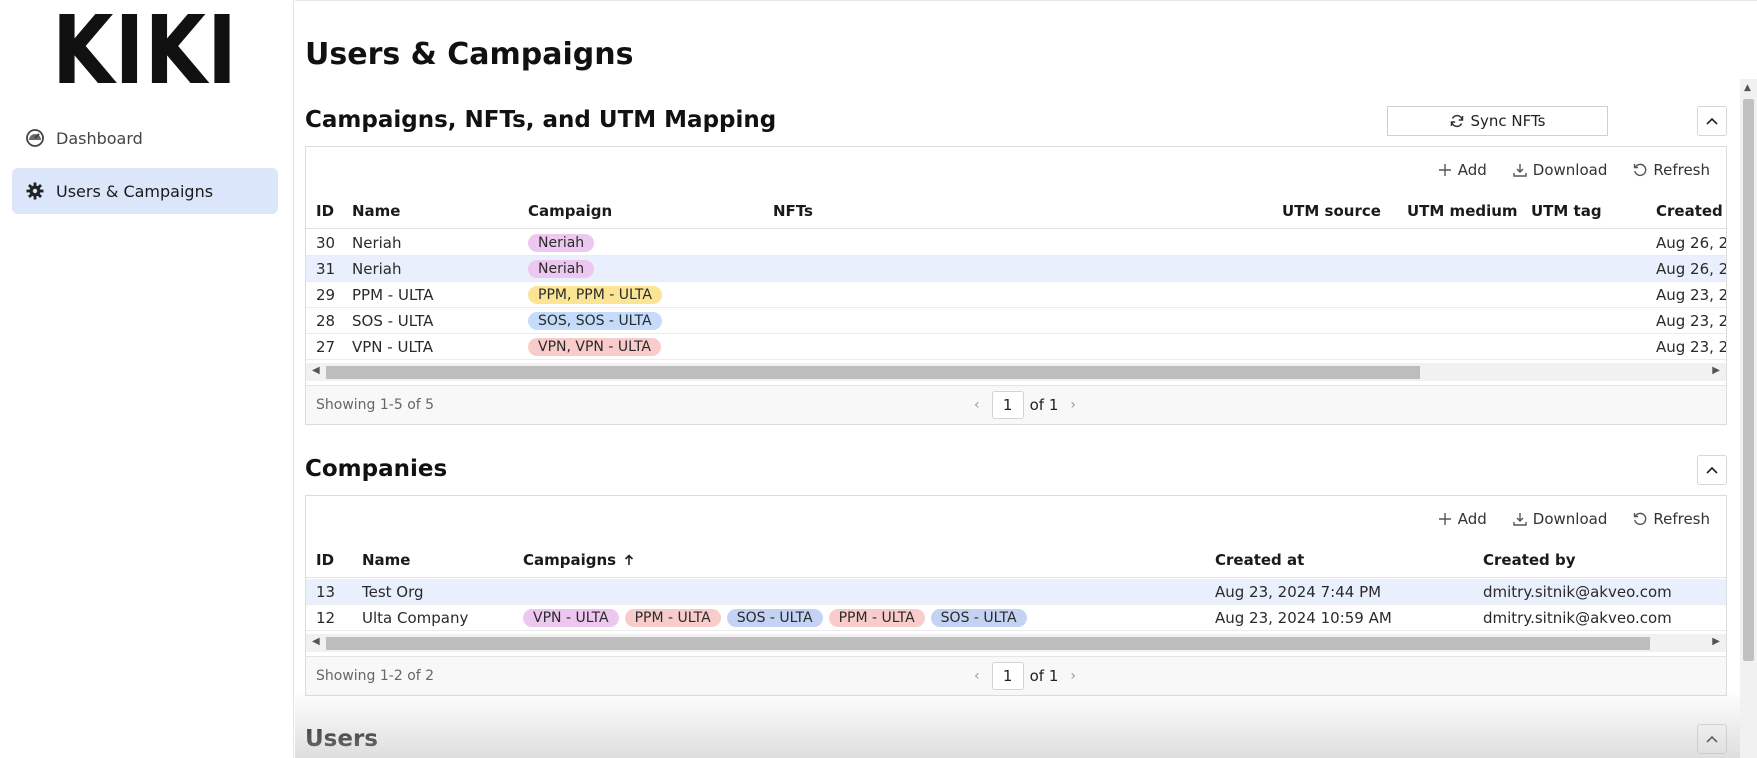 The width and height of the screenshot is (1757, 758). Describe the element at coordinates (393, 592) in the screenshot. I see `cell-name: Test Org` at that location.